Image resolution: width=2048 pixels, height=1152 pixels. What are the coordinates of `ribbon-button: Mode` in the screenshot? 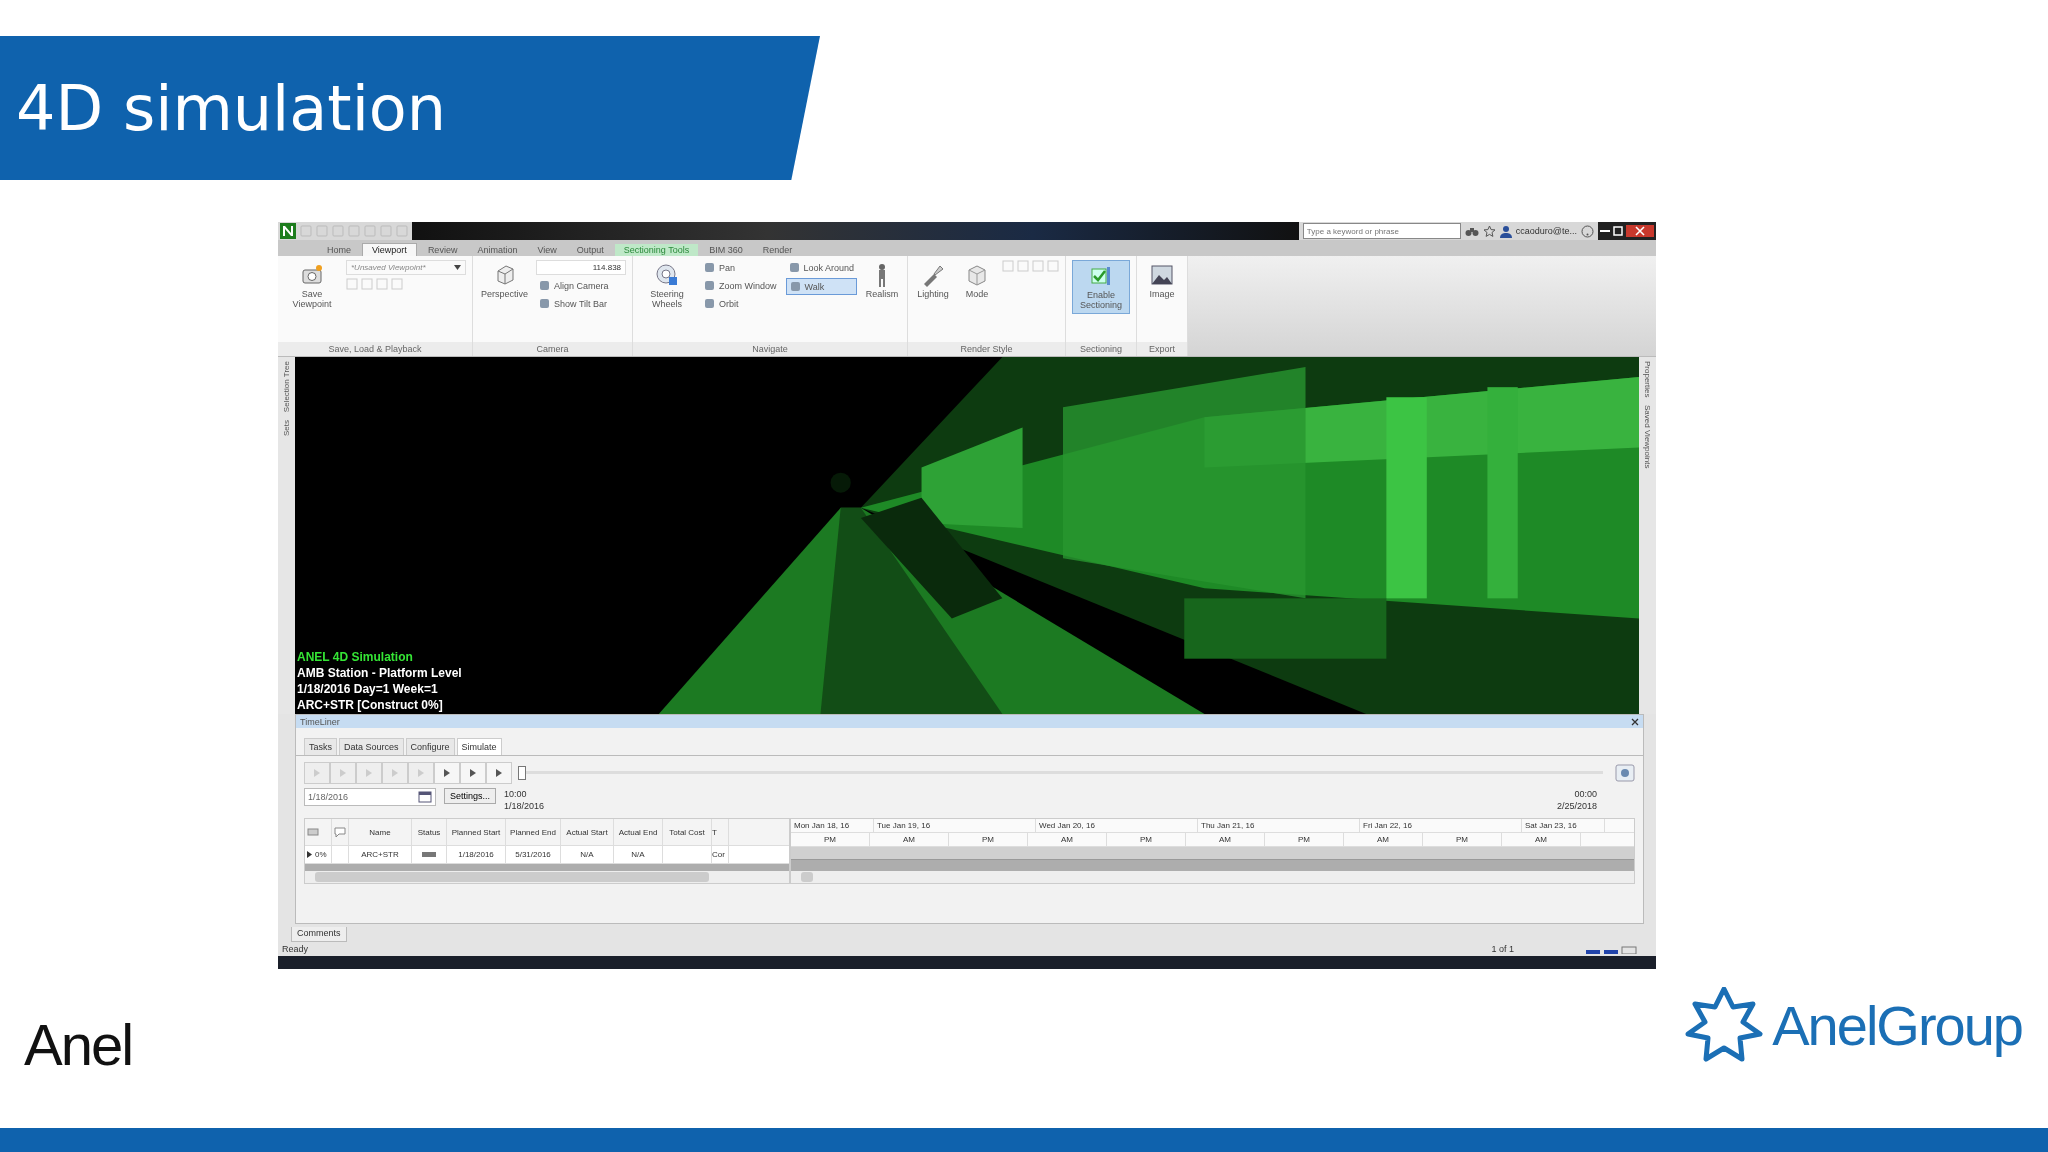 It's located at (977, 281).